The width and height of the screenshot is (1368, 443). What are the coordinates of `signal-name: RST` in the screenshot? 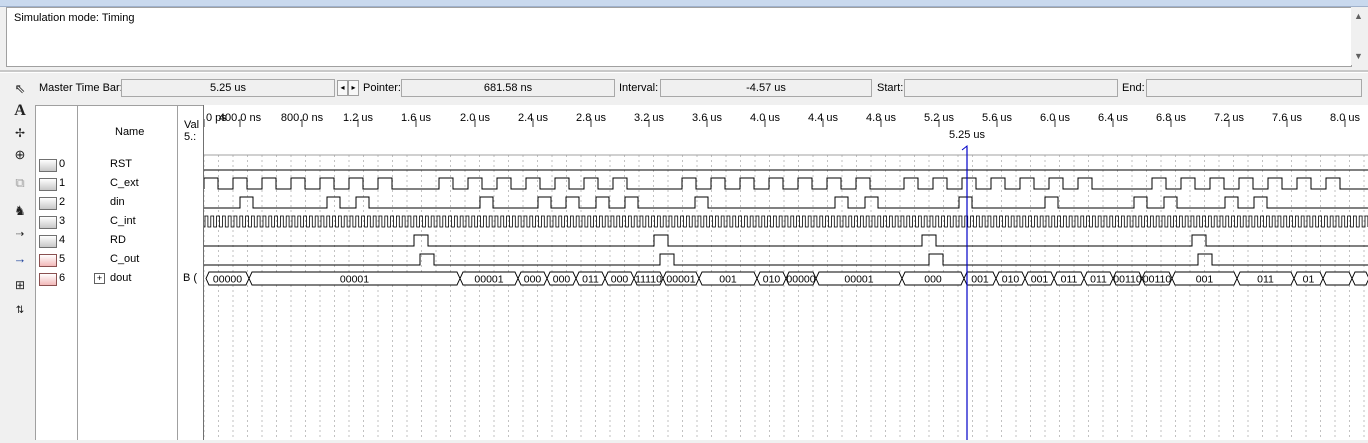 It's located at (121, 164).